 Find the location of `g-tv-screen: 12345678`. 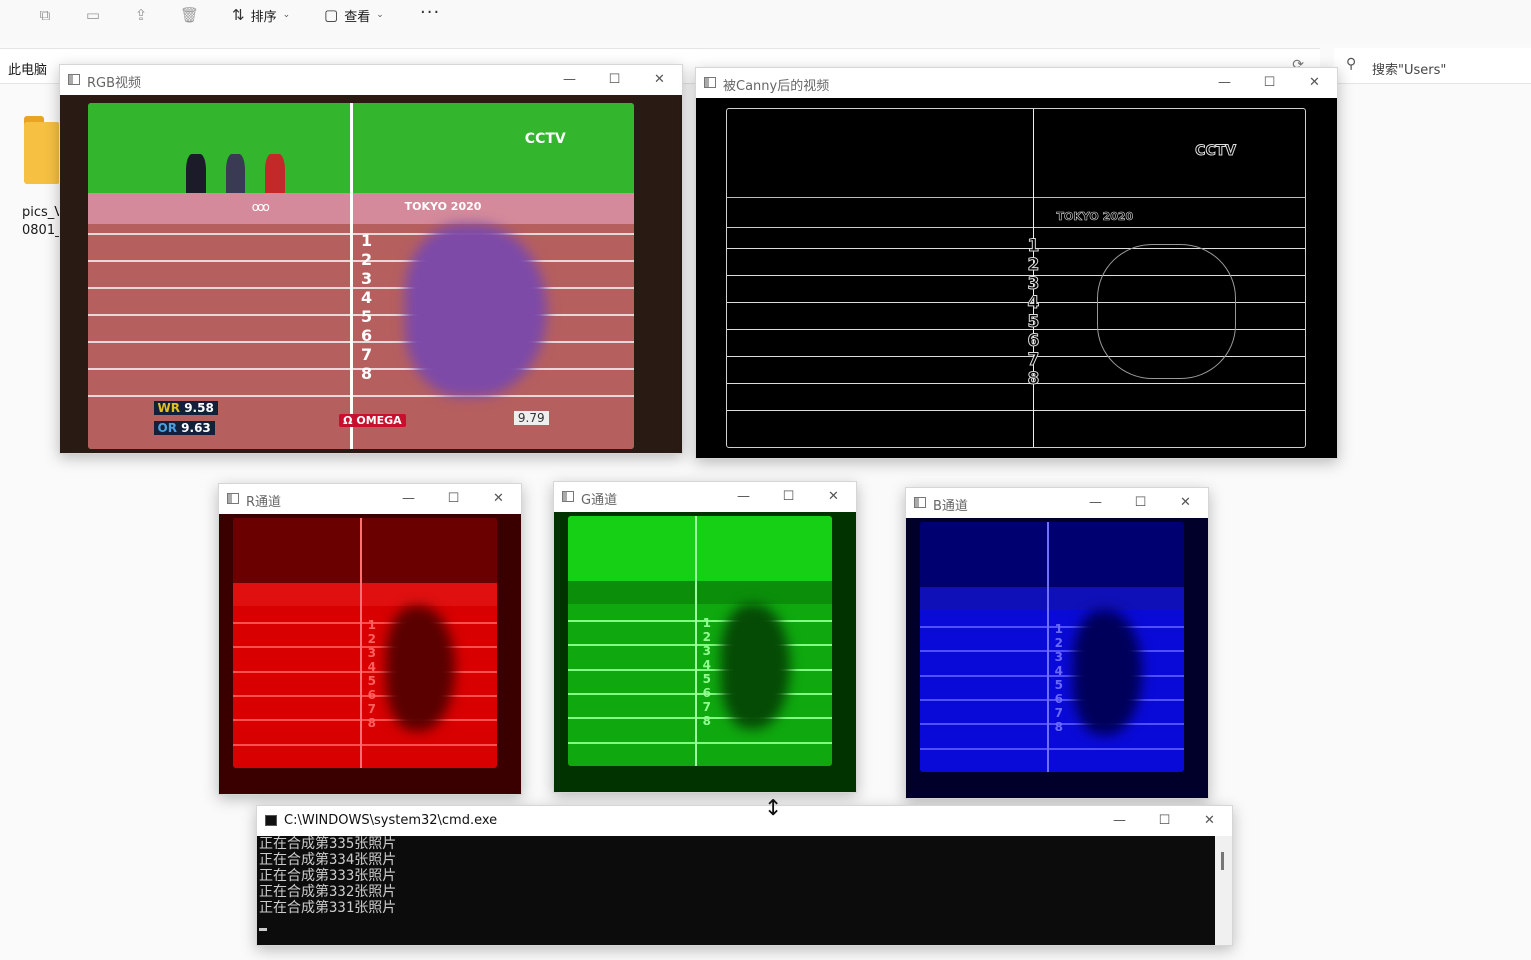

g-tv-screen: 12345678 is located at coordinates (700, 641).